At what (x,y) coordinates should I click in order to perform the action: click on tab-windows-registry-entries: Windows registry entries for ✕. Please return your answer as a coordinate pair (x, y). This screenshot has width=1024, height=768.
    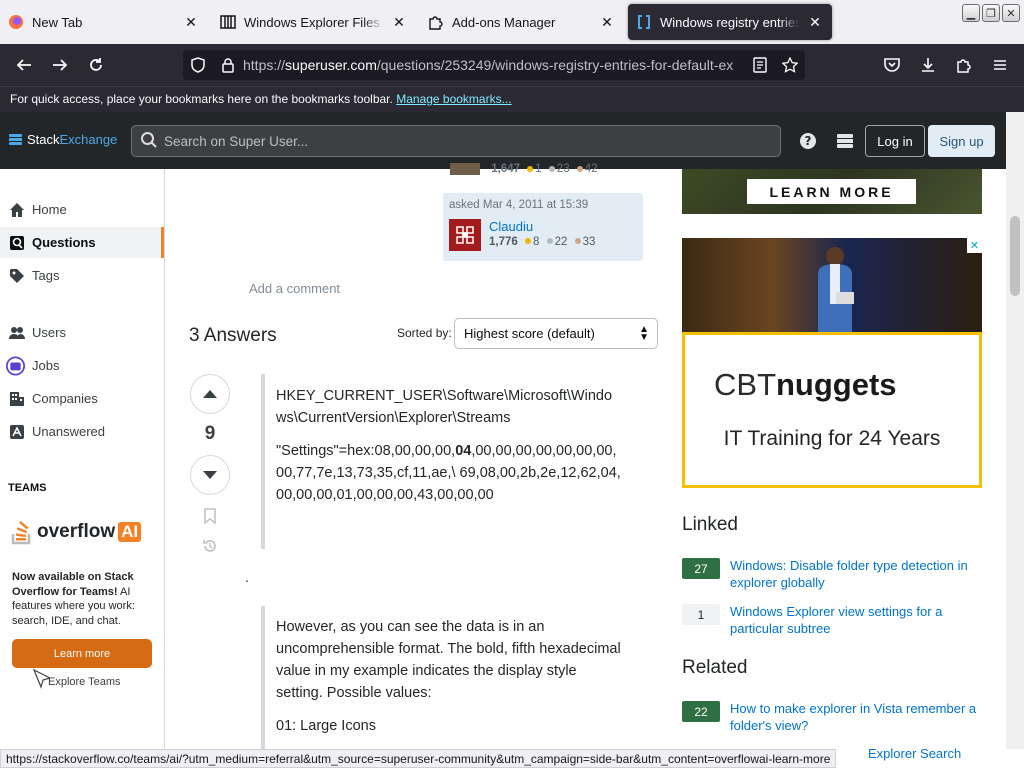
    Looking at the image, I should click on (730, 22).